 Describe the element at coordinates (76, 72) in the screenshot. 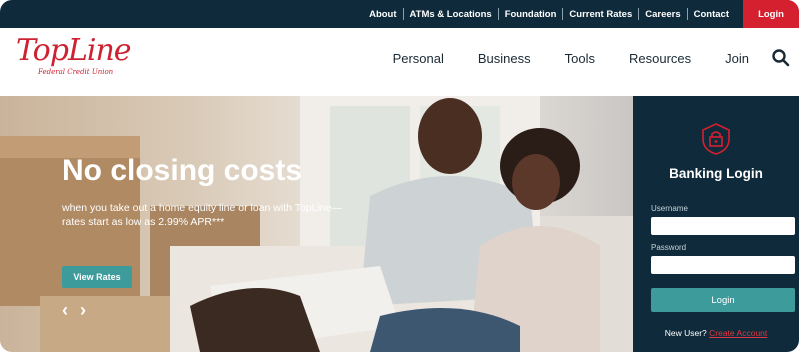

I see `logo-tagline: Federal Credit Union` at that location.